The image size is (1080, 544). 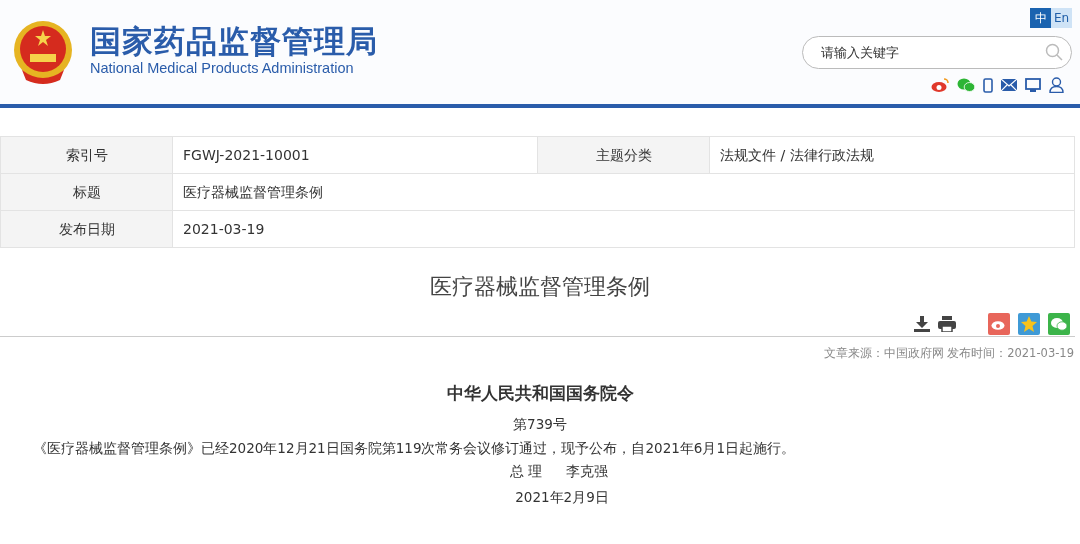 What do you see at coordinates (540, 394) in the screenshot?
I see `decree-heading: 中华人民共和国国务院令` at bounding box center [540, 394].